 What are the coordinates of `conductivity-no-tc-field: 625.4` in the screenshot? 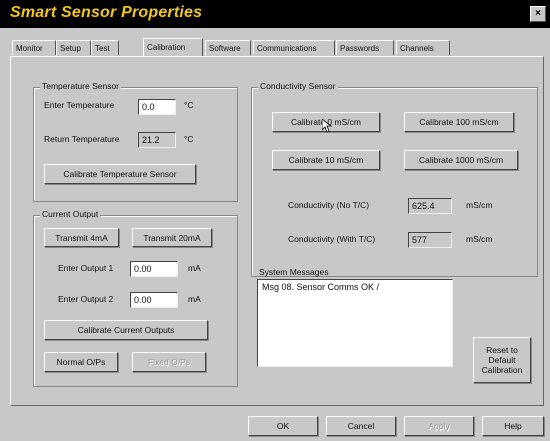 It's located at (430, 206).